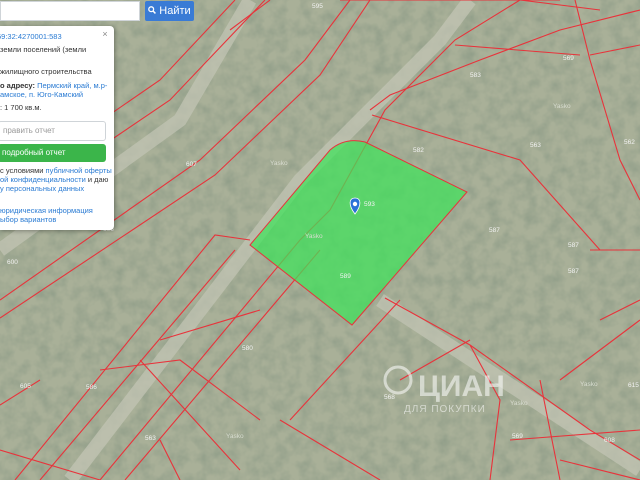  I want to click on parcel-number-label: 586, so click(91, 387).